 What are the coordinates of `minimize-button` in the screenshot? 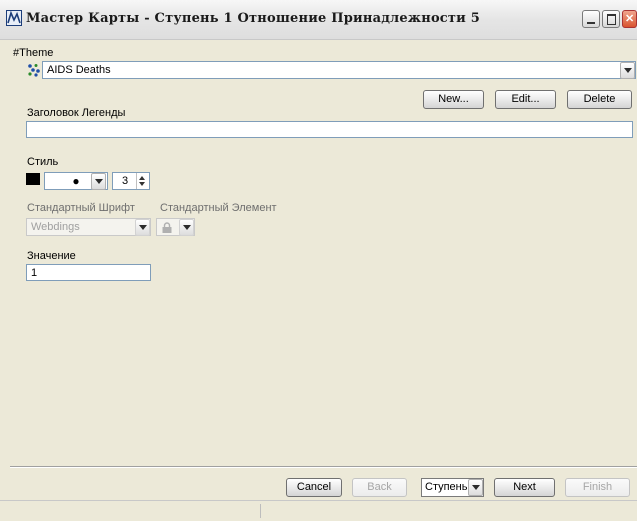 It's located at (591, 19).